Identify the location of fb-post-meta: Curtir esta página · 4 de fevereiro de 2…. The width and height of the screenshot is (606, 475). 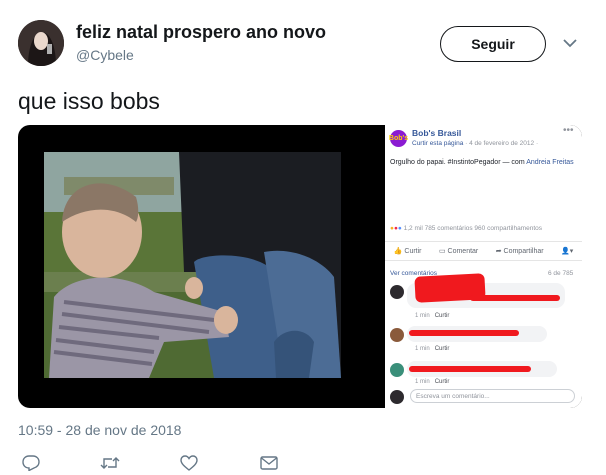
(475, 143).